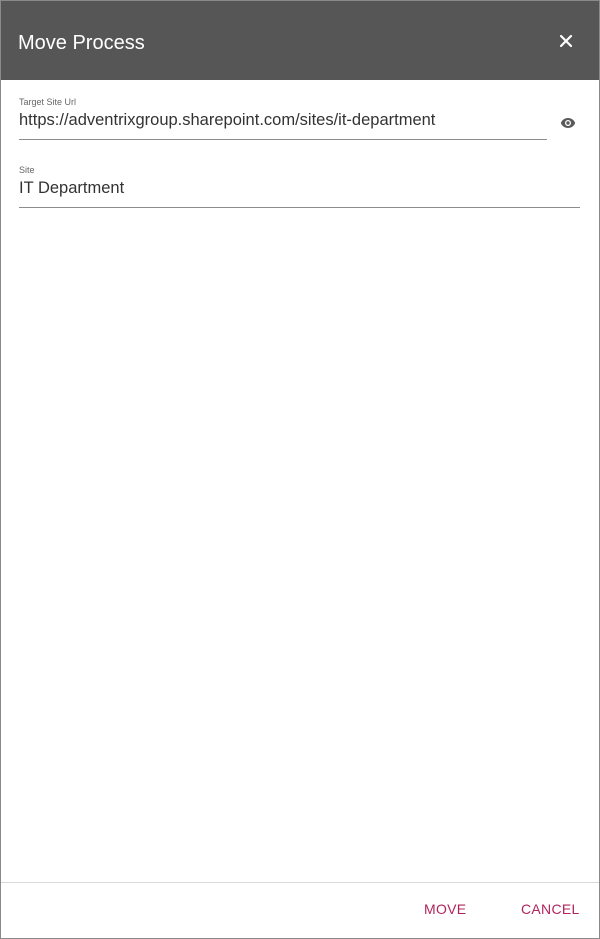 Image resolution: width=600 pixels, height=939 pixels. I want to click on close-button, so click(566, 41).